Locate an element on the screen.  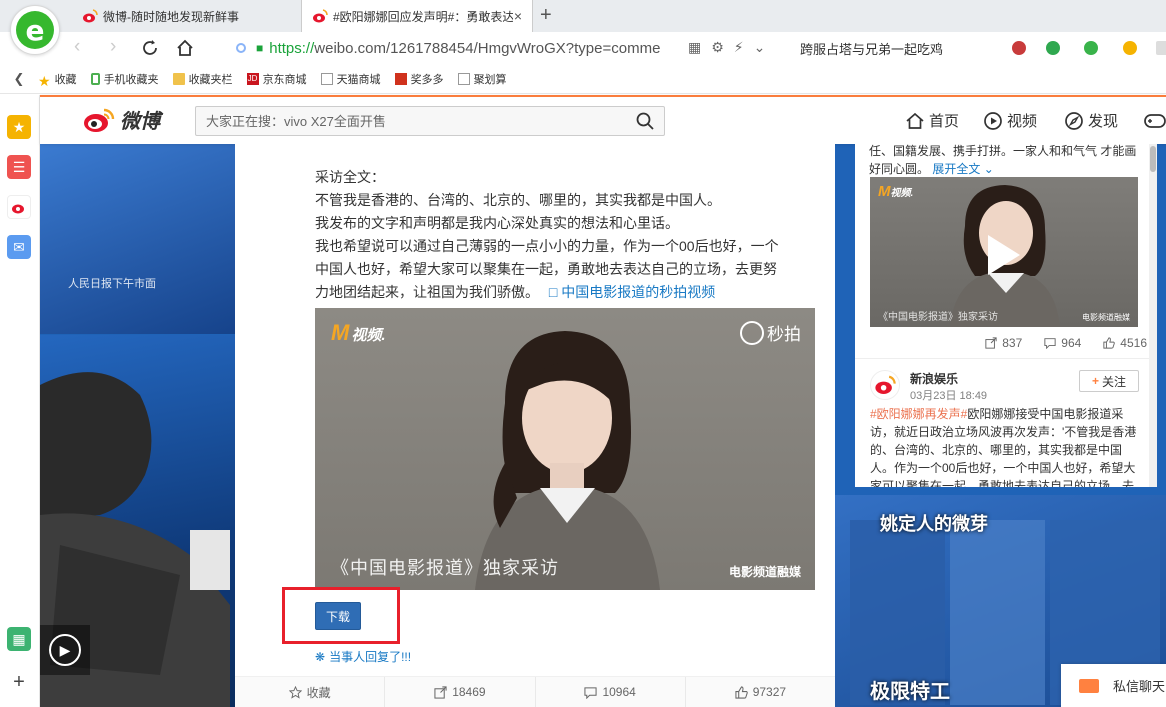
like-button: 4516 is located at coordinates (1125, 343).